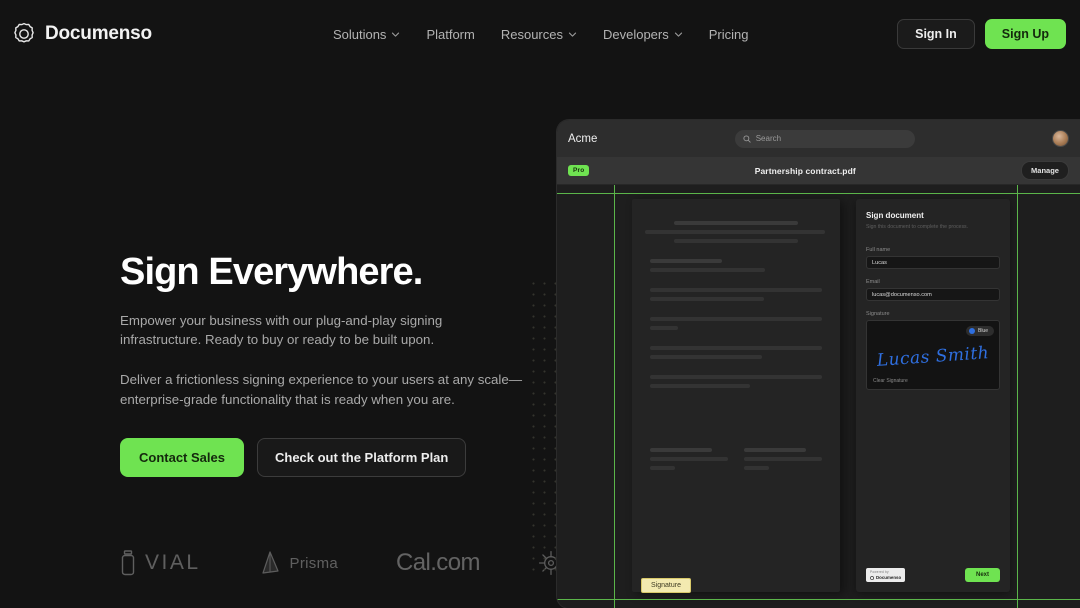 Image resolution: width=1080 pixels, height=608 pixels. I want to click on nav-item-solutions: Solutions, so click(366, 34).